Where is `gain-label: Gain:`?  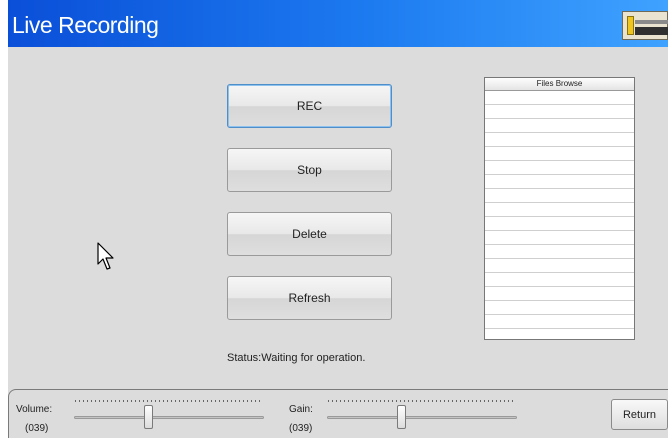 gain-label: Gain: is located at coordinates (301, 409).